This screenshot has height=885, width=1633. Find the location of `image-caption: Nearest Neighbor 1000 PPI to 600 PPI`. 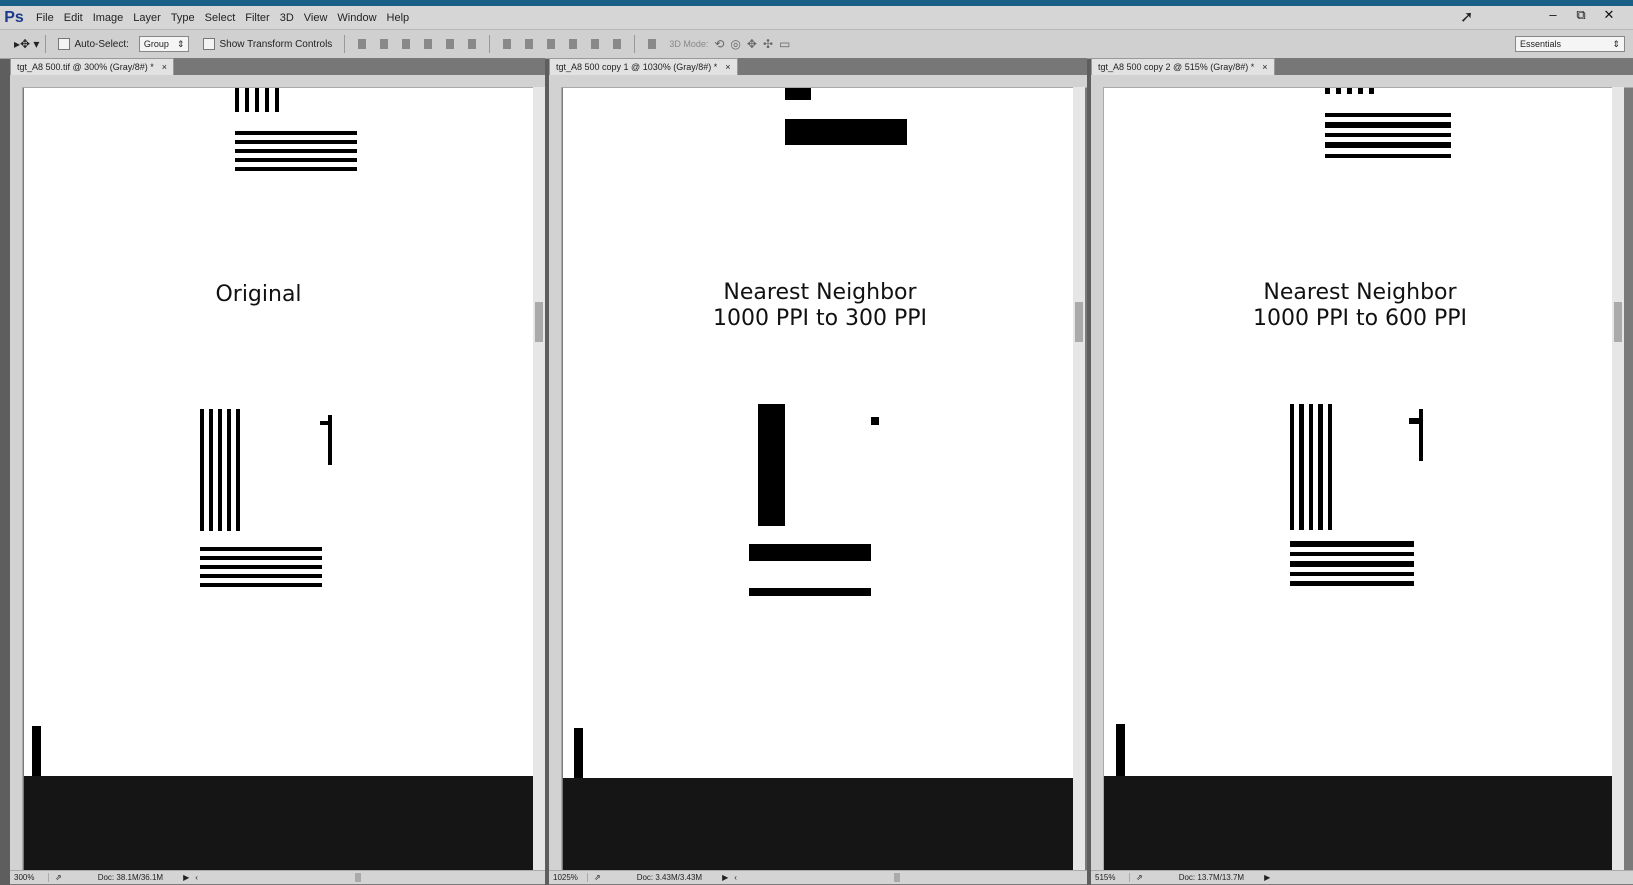

image-caption: Nearest Neighbor 1000 PPI to 600 PPI is located at coordinates (1360, 306).